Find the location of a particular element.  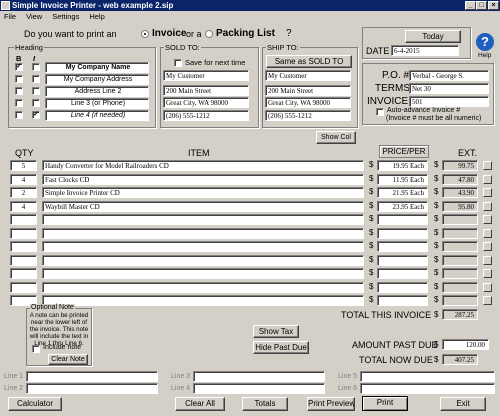

qty-input: 2 is located at coordinates (23, 192).